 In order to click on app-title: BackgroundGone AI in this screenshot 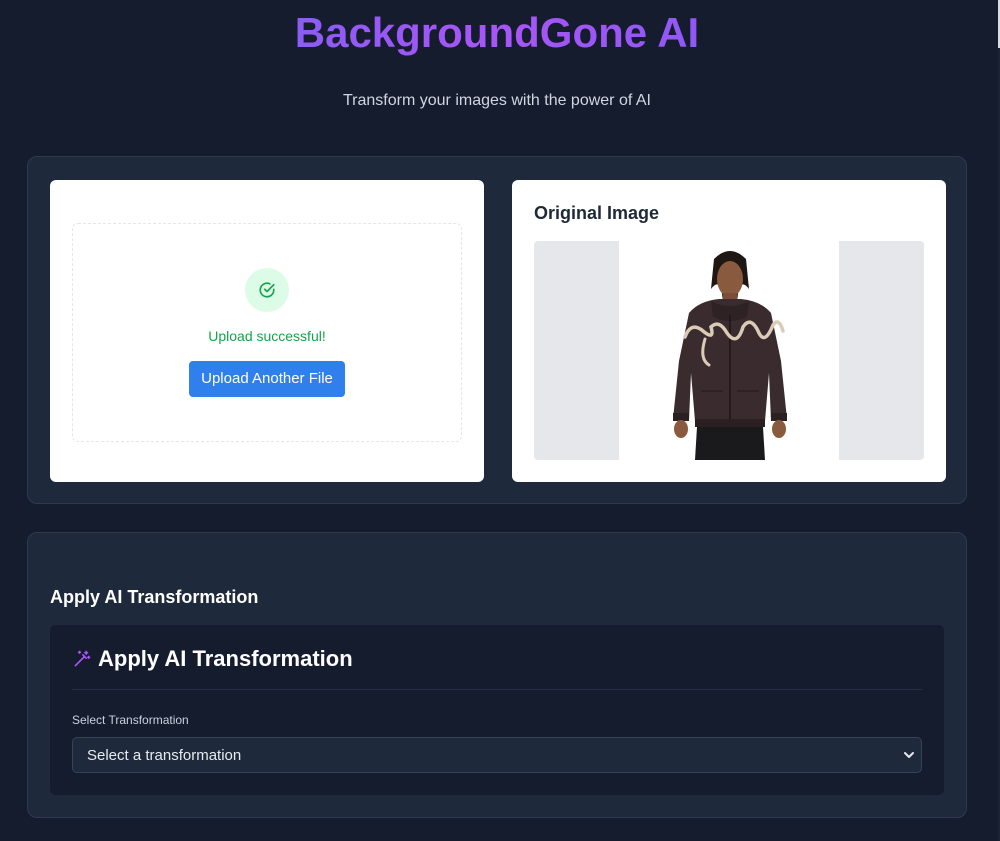, I will do `click(497, 33)`.